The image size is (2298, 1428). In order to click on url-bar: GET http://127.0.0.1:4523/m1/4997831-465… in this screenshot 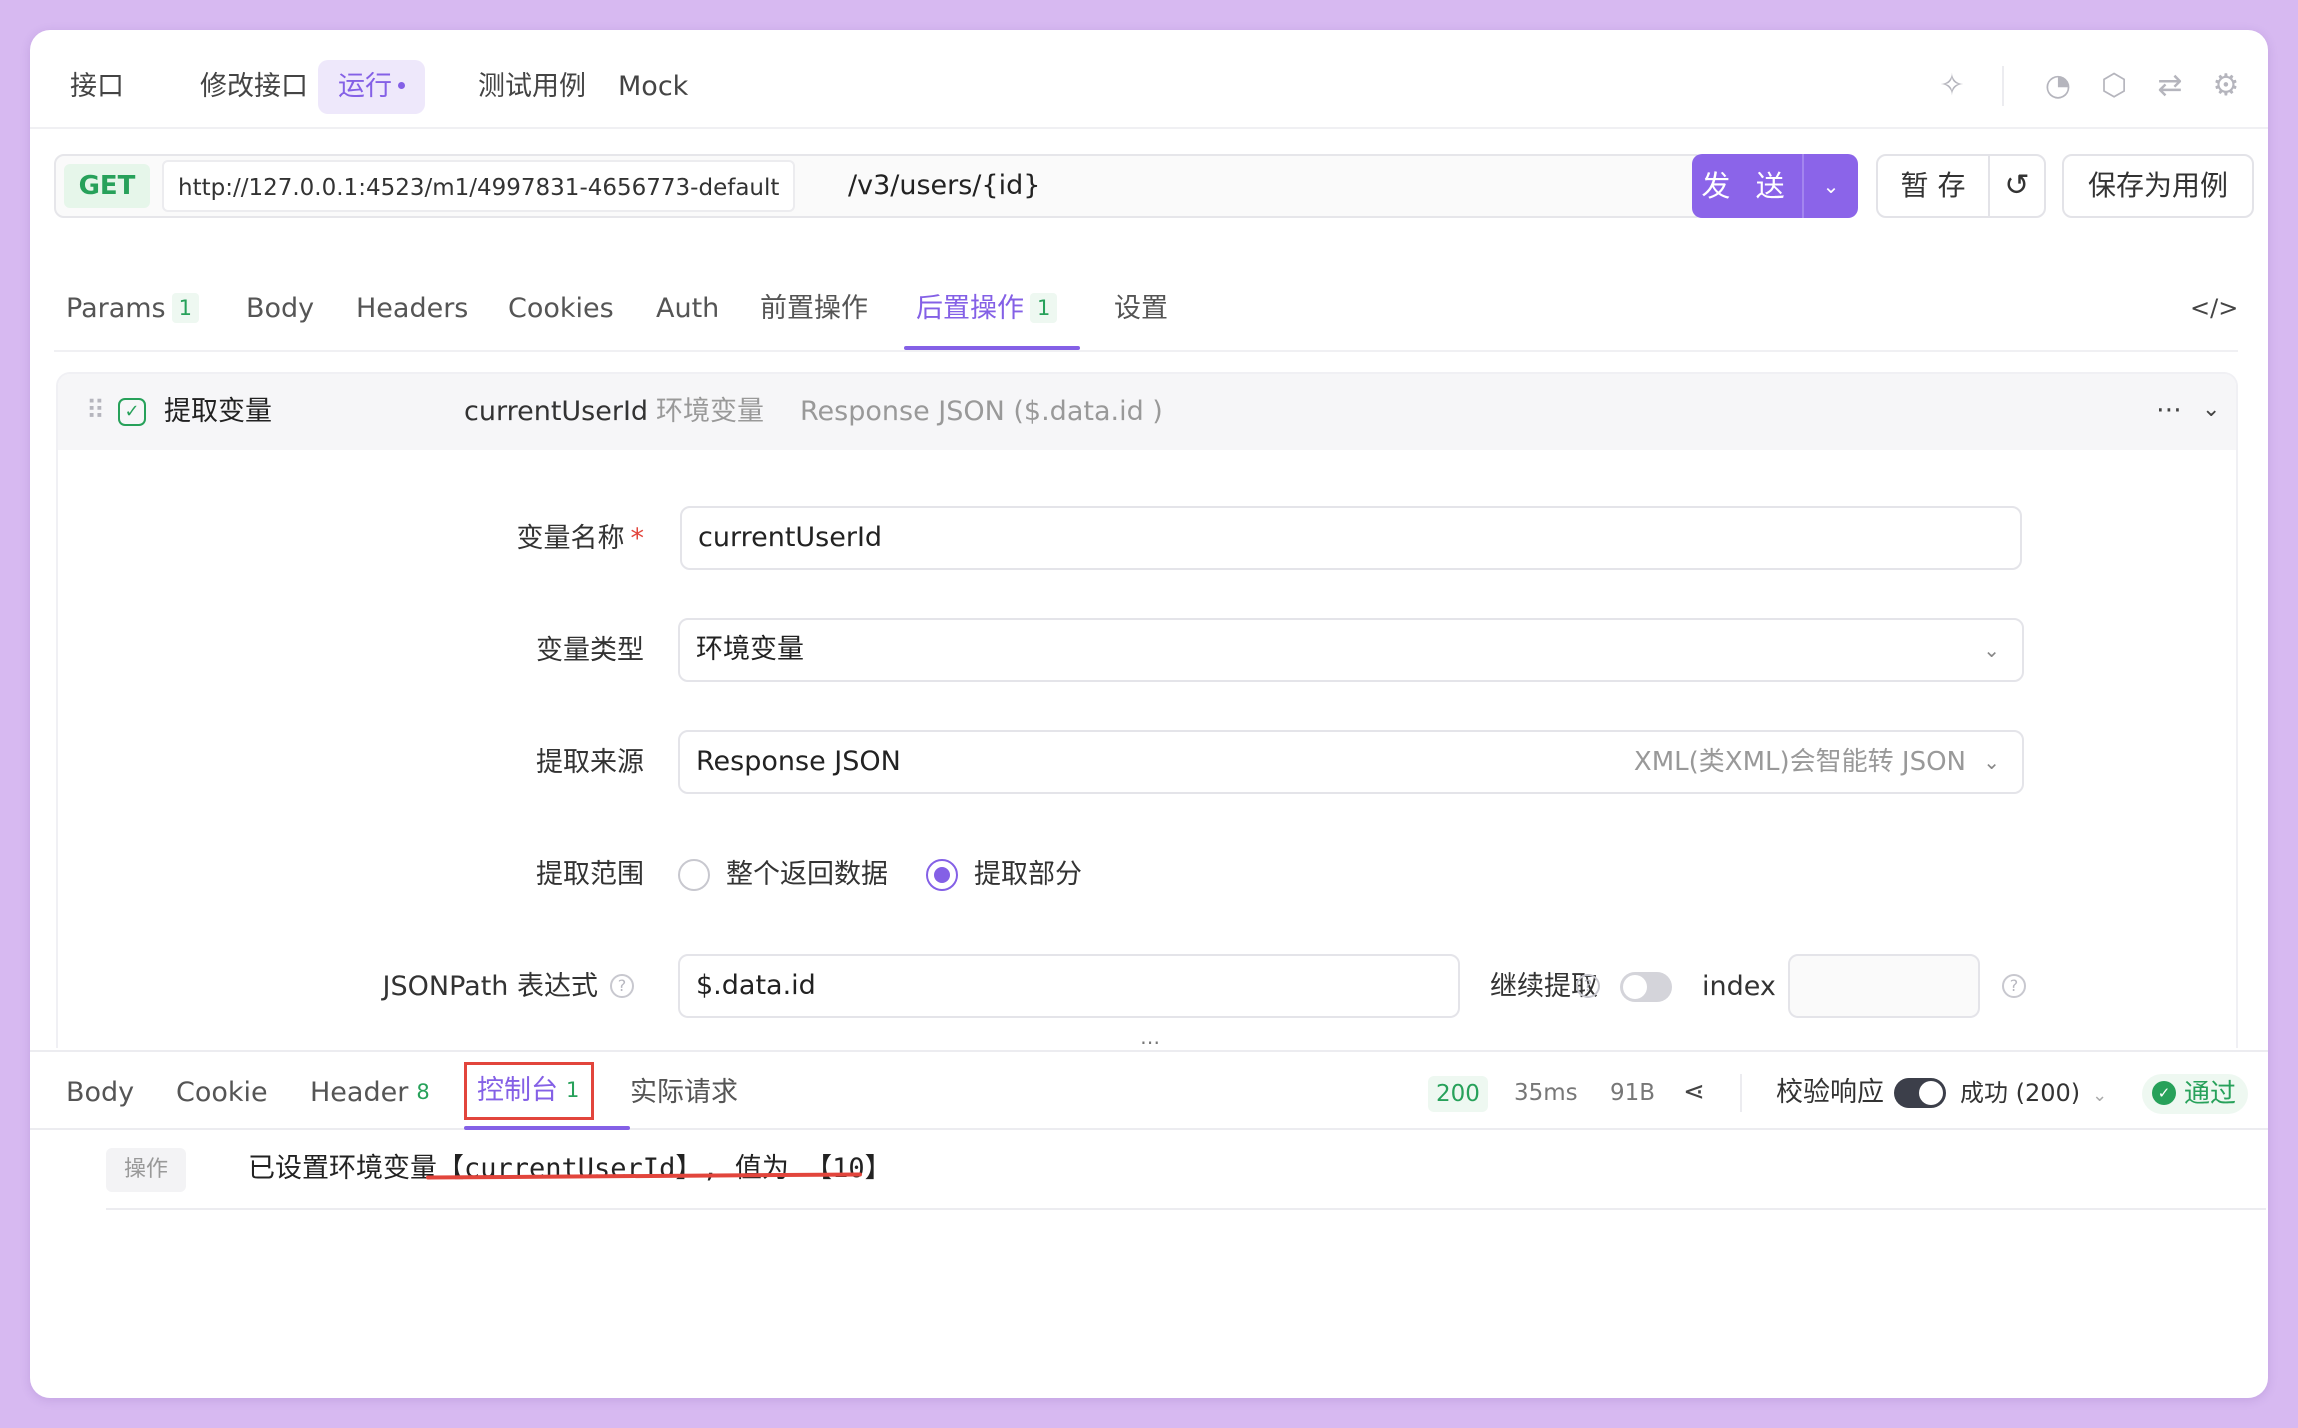, I will do `click(879, 186)`.